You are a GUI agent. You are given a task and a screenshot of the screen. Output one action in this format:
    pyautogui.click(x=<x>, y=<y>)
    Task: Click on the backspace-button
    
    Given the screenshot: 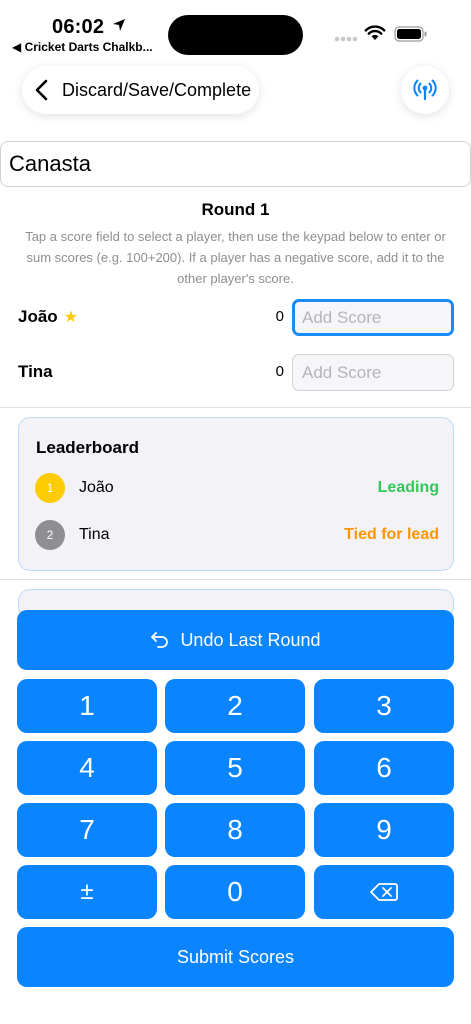 What is the action you would take?
    pyautogui.click(x=384, y=892)
    